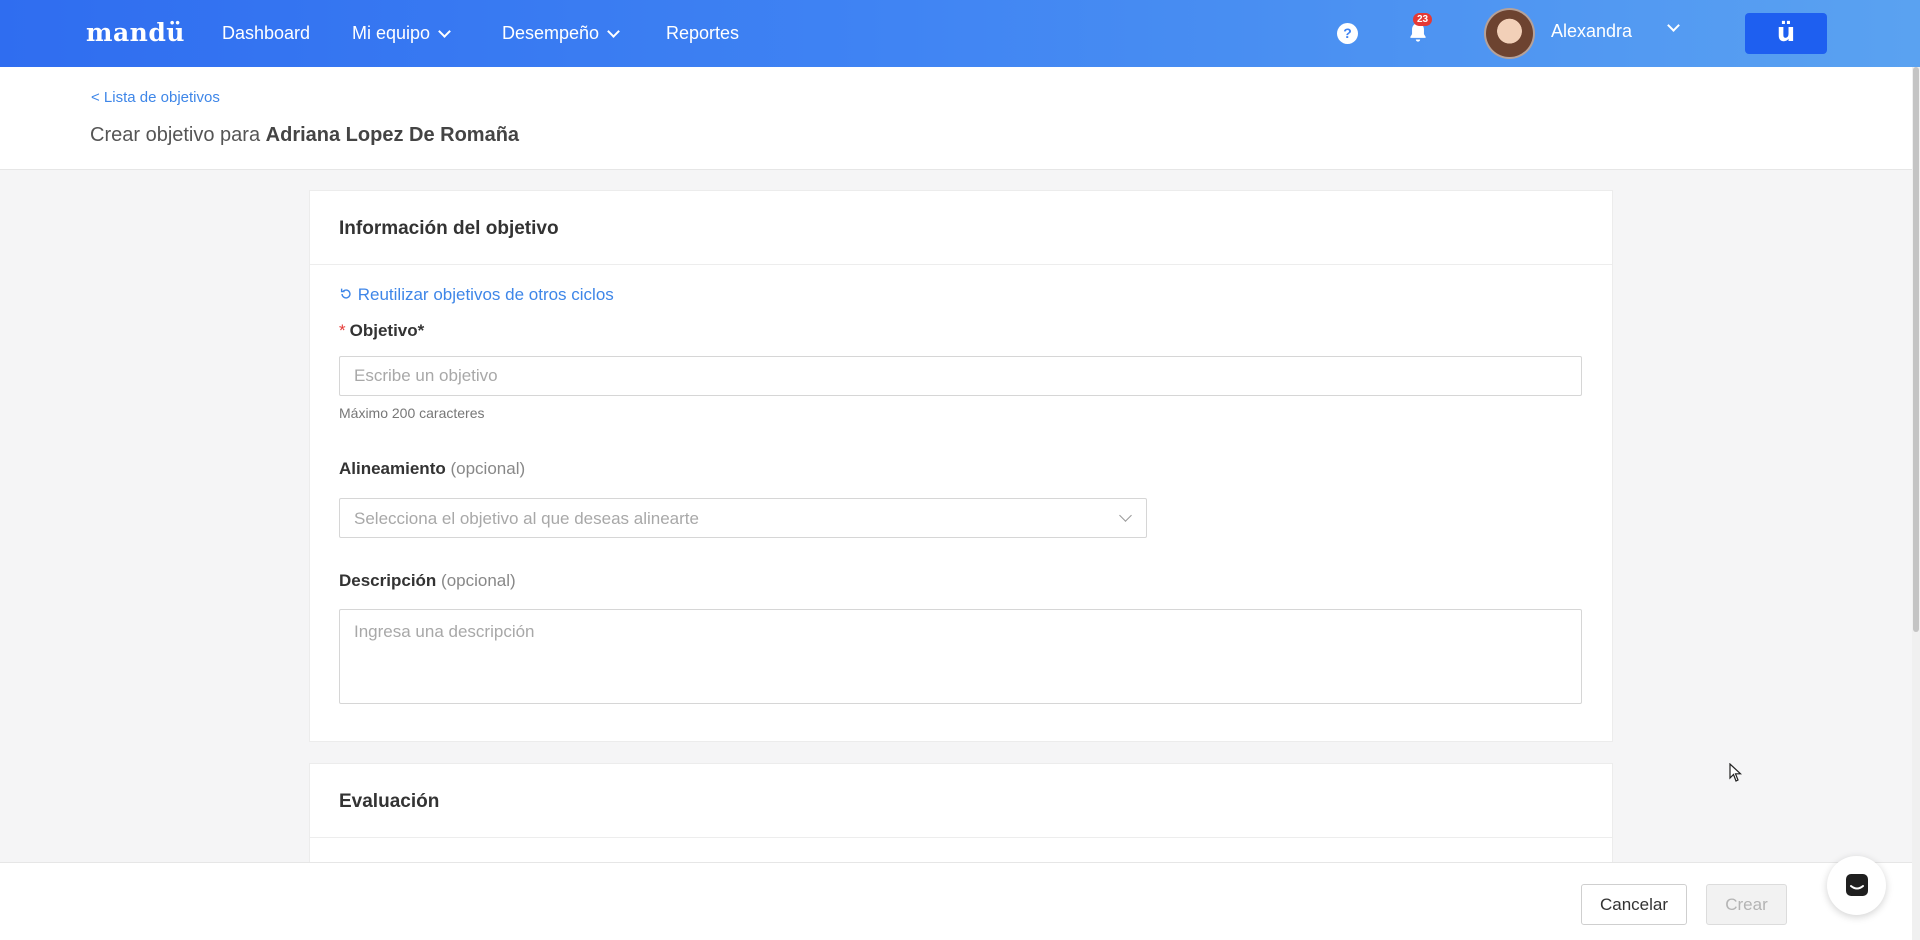 The width and height of the screenshot is (1920, 940). I want to click on breadcrumb-back-link: < Lista de objetivos, so click(155, 97).